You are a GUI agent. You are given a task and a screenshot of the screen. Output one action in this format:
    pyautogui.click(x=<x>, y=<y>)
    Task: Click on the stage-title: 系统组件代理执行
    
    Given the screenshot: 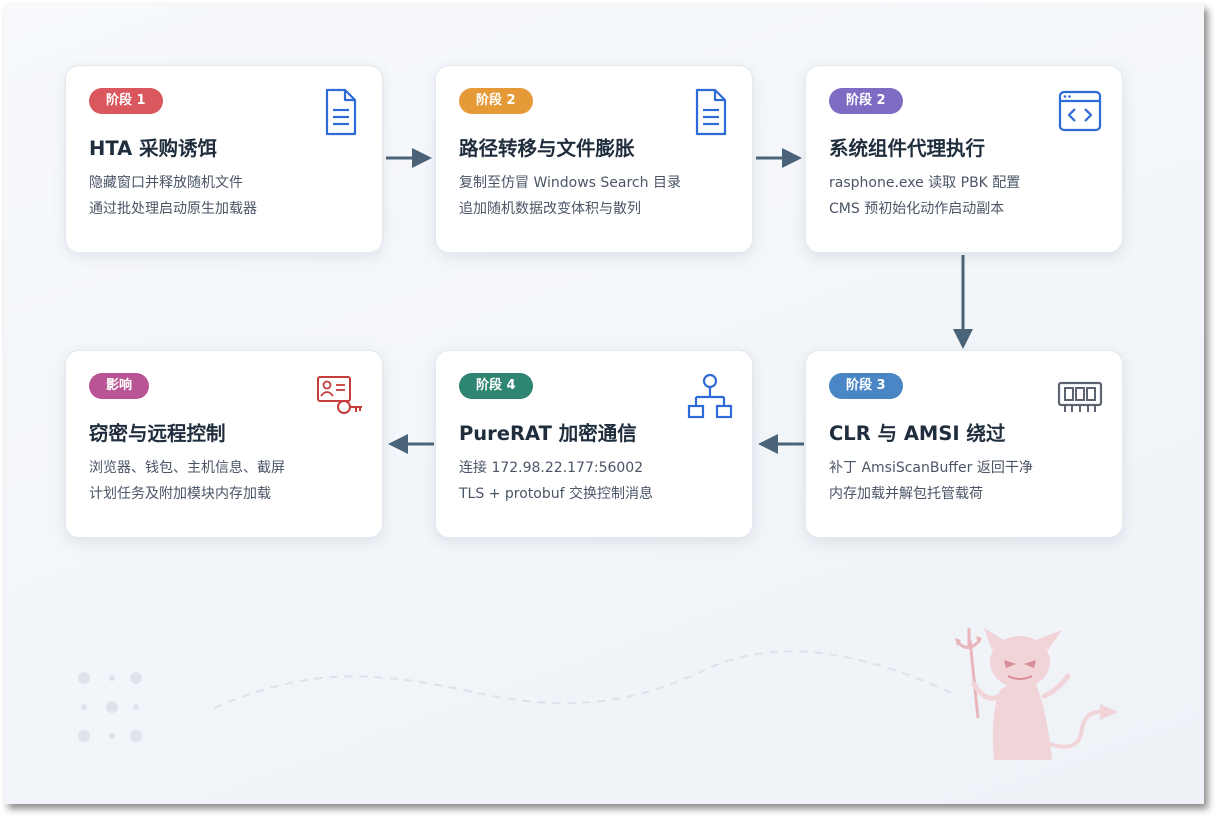 What is the action you would take?
    pyautogui.click(x=907, y=148)
    